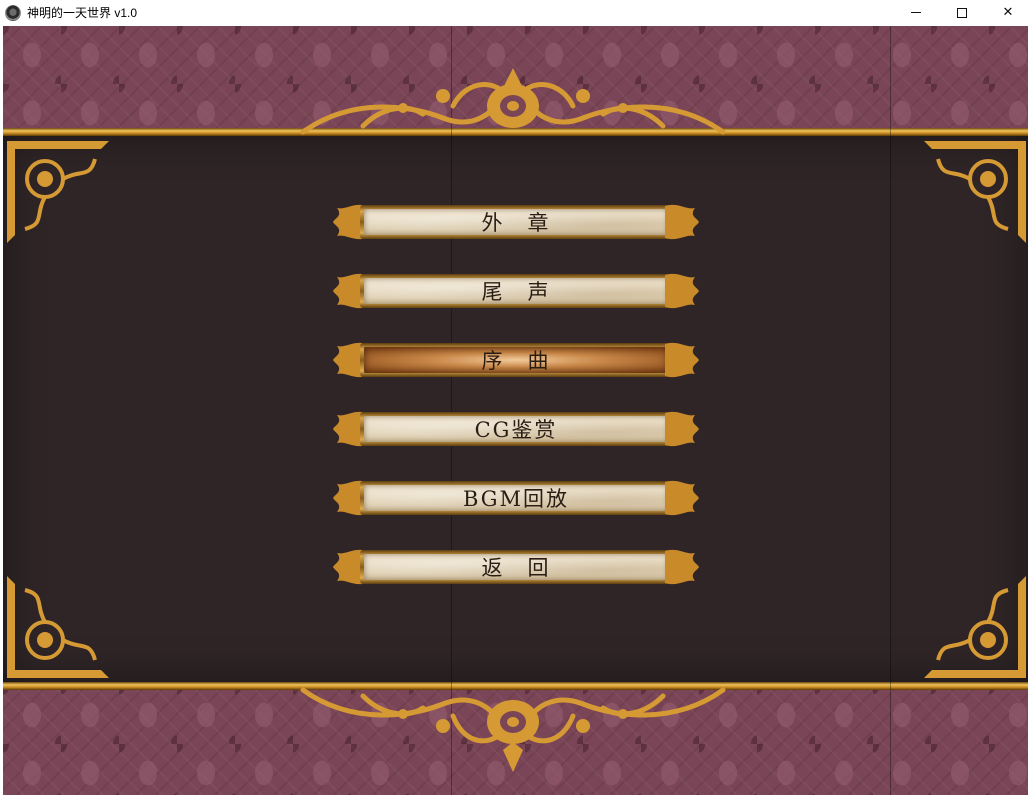 The image size is (1031, 798). What do you see at coordinates (58, 192) in the screenshot?
I see `corner-ornament-top-left` at bounding box center [58, 192].